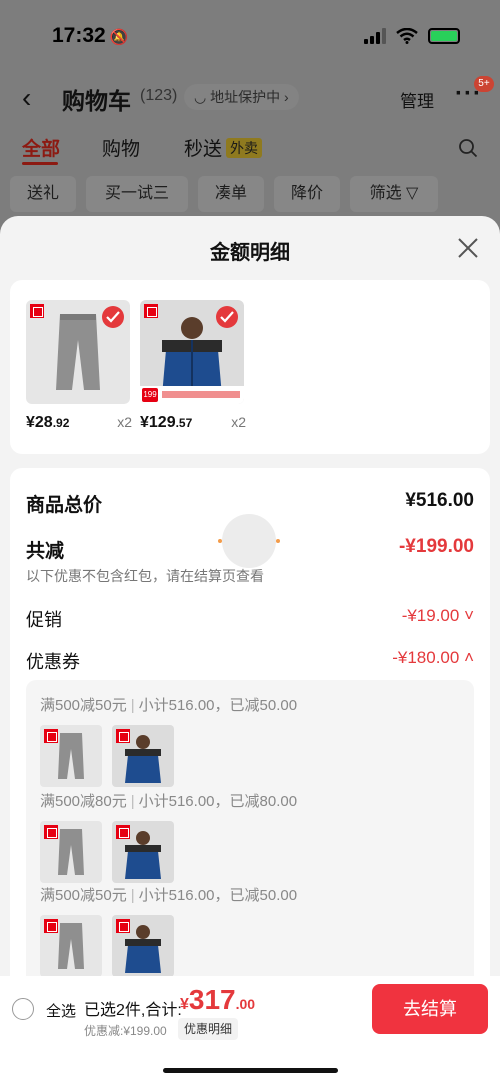 This screenshot has width=500, height=1083. Describe the element at coordinates (231, 194) in the screenshot. I see `filter-bundle: 凑单` at that location.